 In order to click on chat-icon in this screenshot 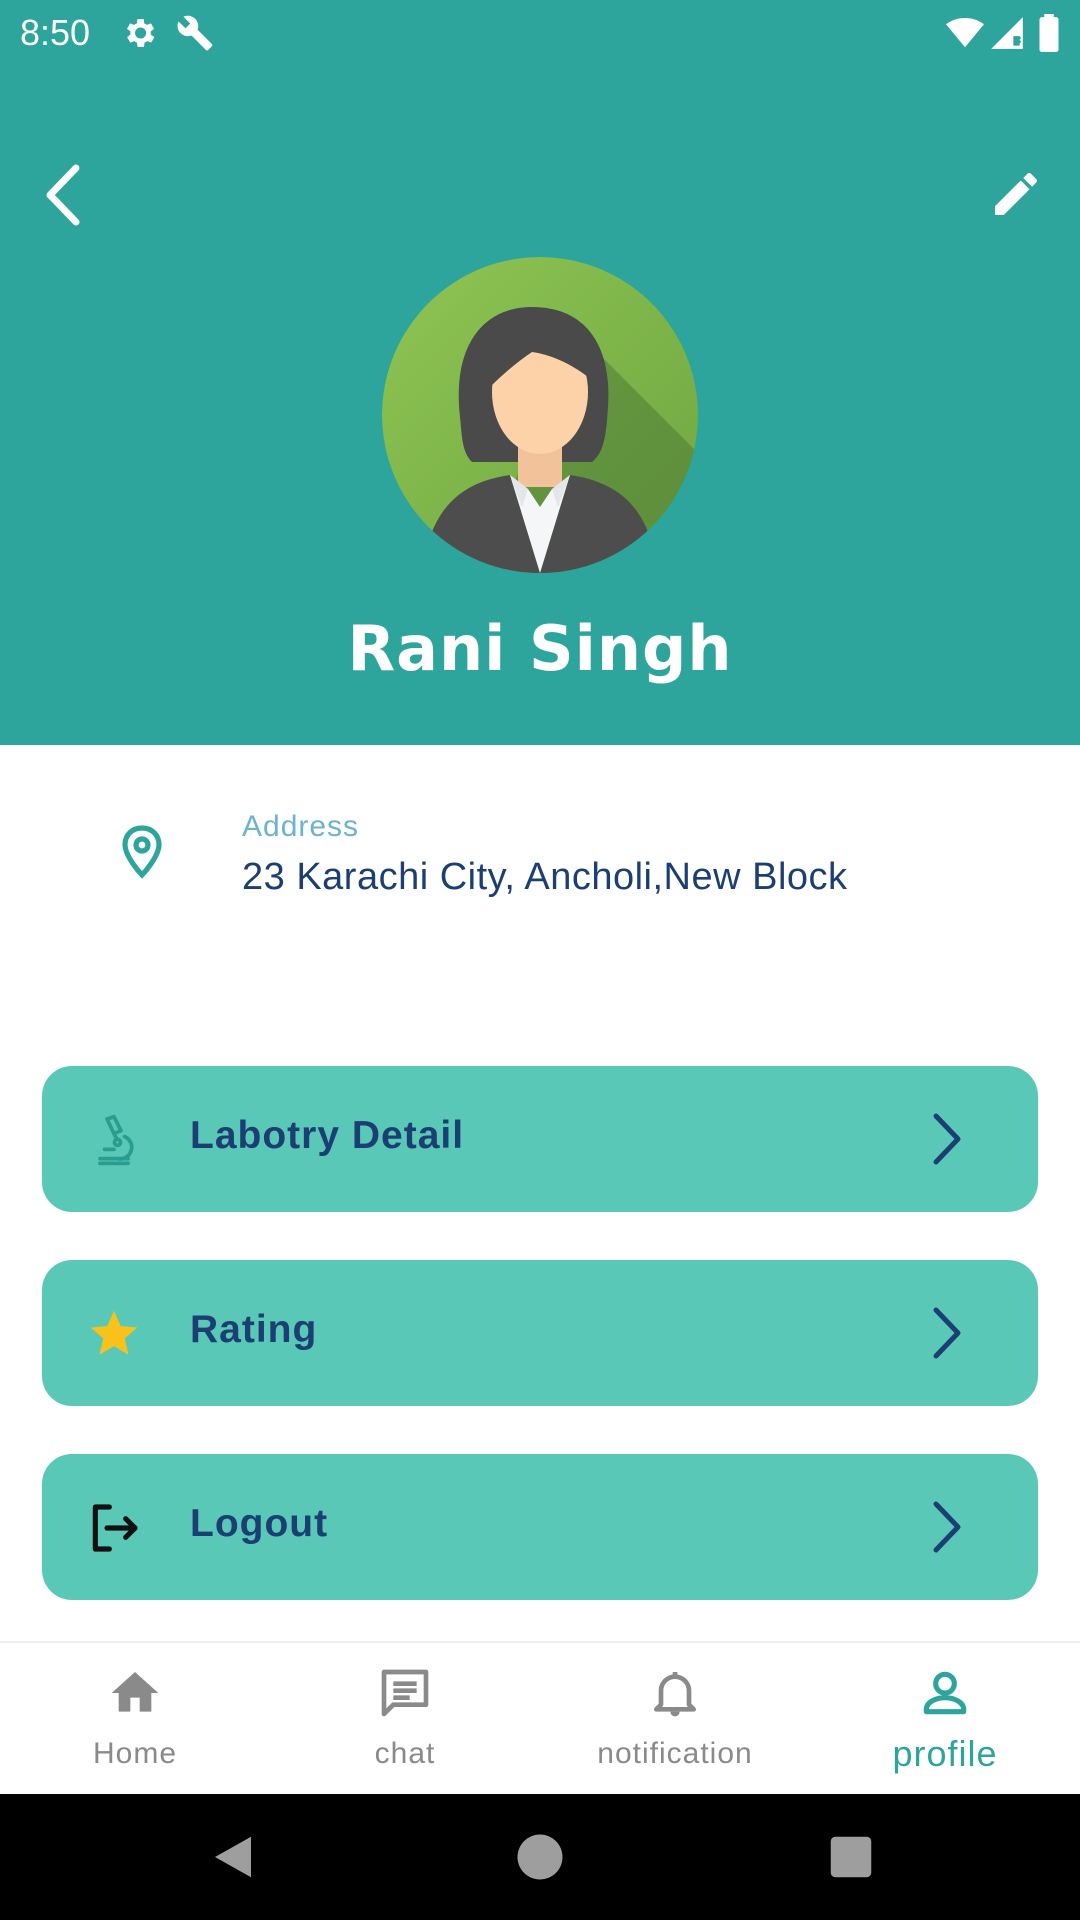, I will do `click(405, 1693)`.